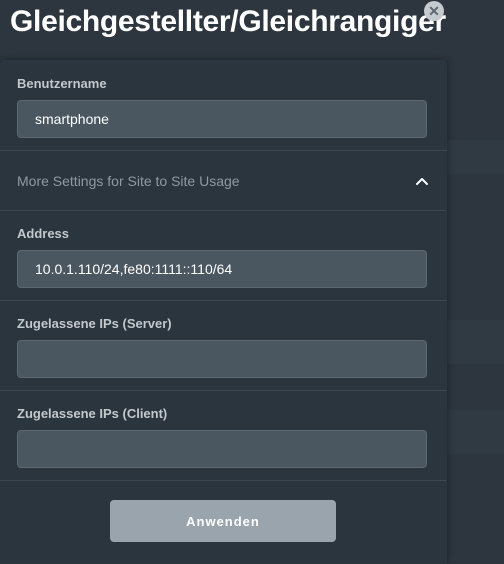 The width and height of the screenshot is (504, 564). I want to click on username-input, so click(222, 119).